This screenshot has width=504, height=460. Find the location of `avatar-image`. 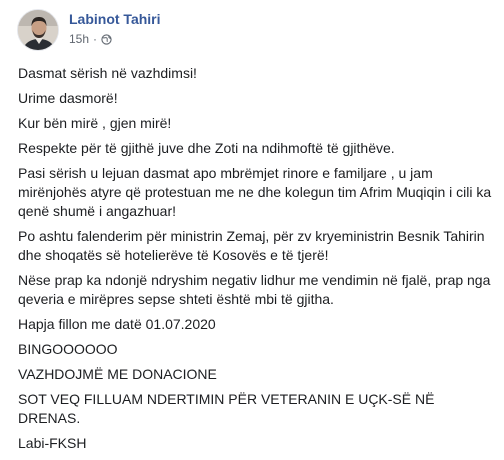

avatar-image is located at coordinates (38, 30).